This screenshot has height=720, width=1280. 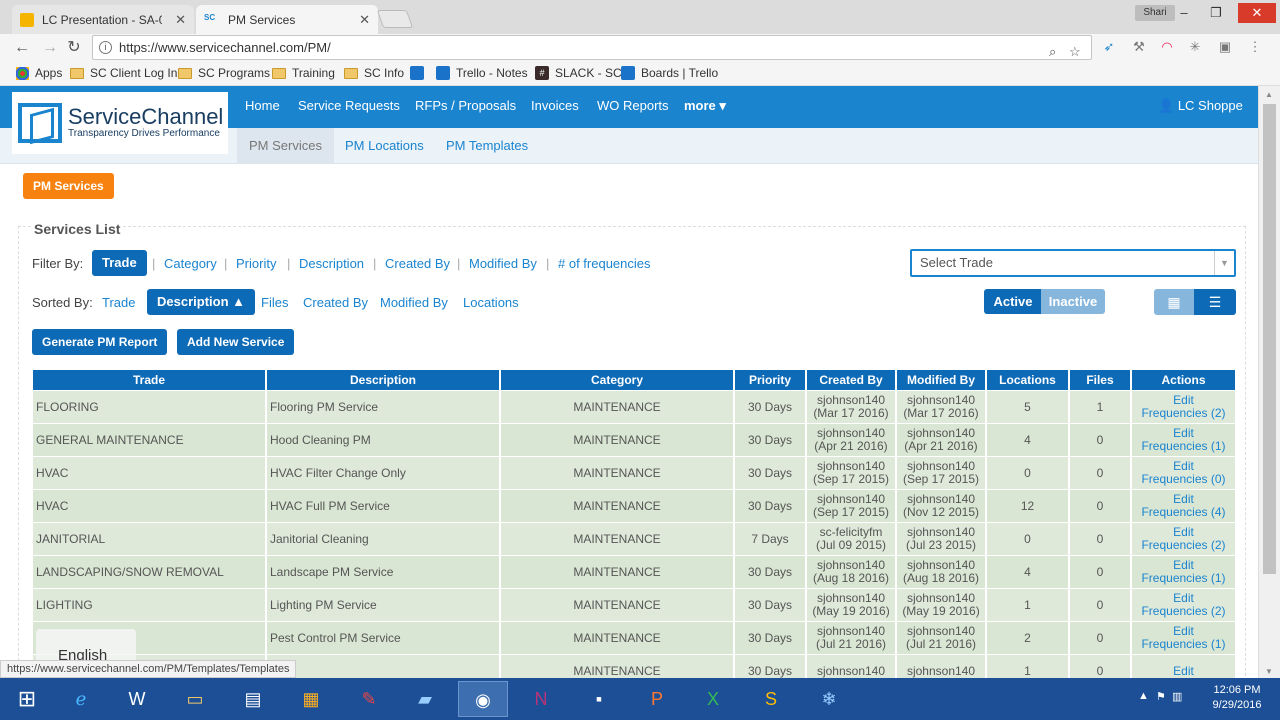 I want to click on bookmark-boards-trello: Boards | Trello, so click(x=669, y=73).